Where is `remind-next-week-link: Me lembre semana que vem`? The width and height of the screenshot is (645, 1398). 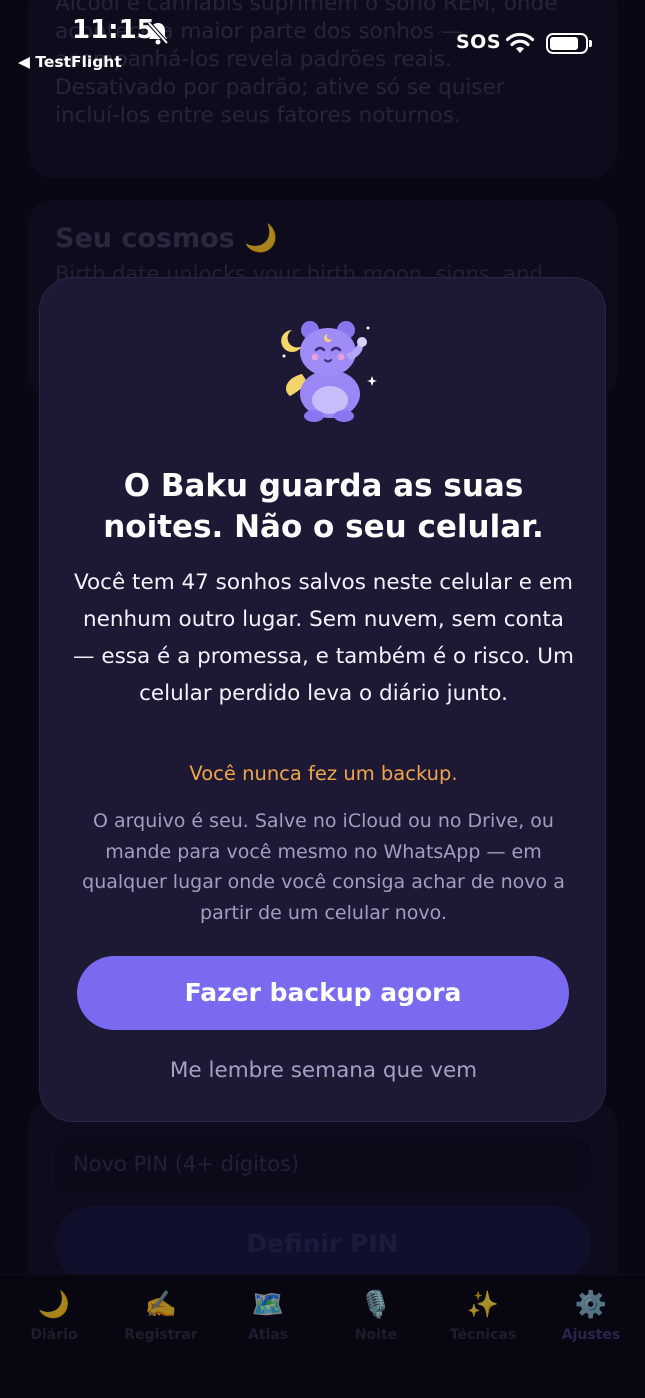
remind-next-week-link: Me lembre semana que vem is located at coordinates (323, 1070).